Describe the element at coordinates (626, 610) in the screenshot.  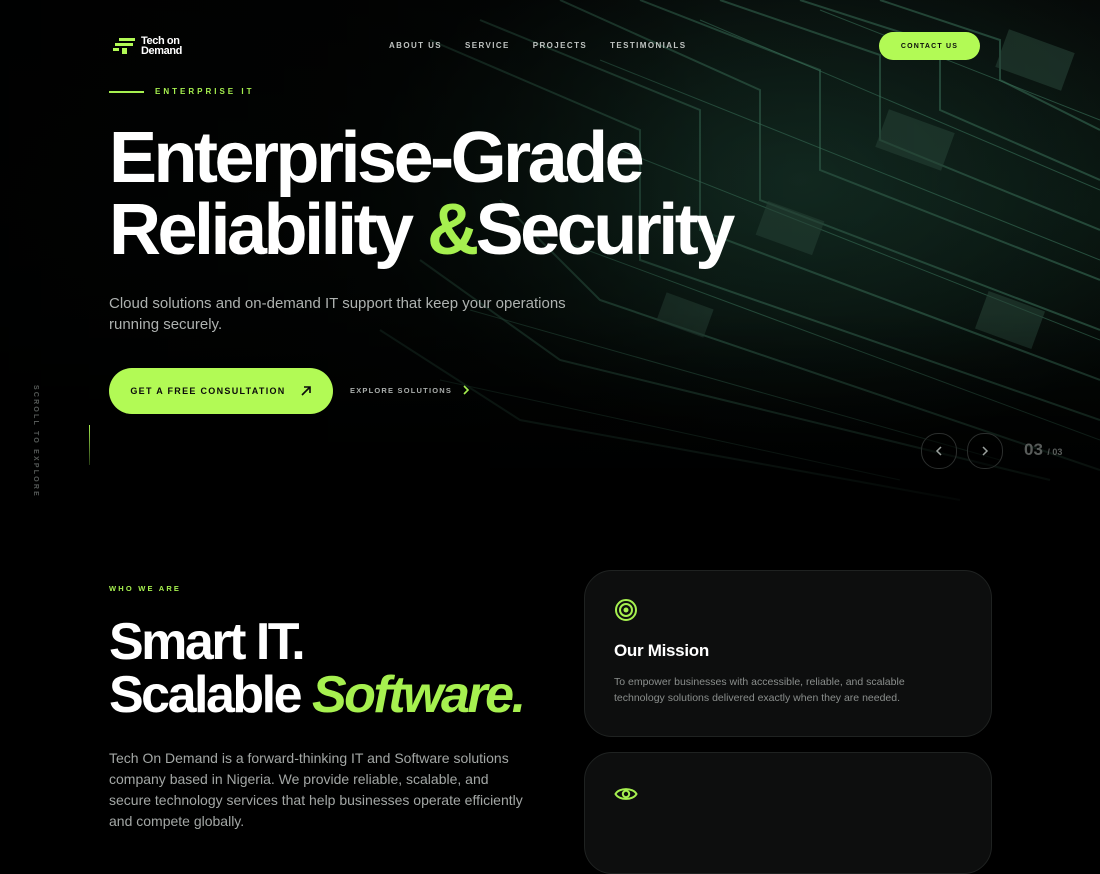
I see `target-icon` at that location.